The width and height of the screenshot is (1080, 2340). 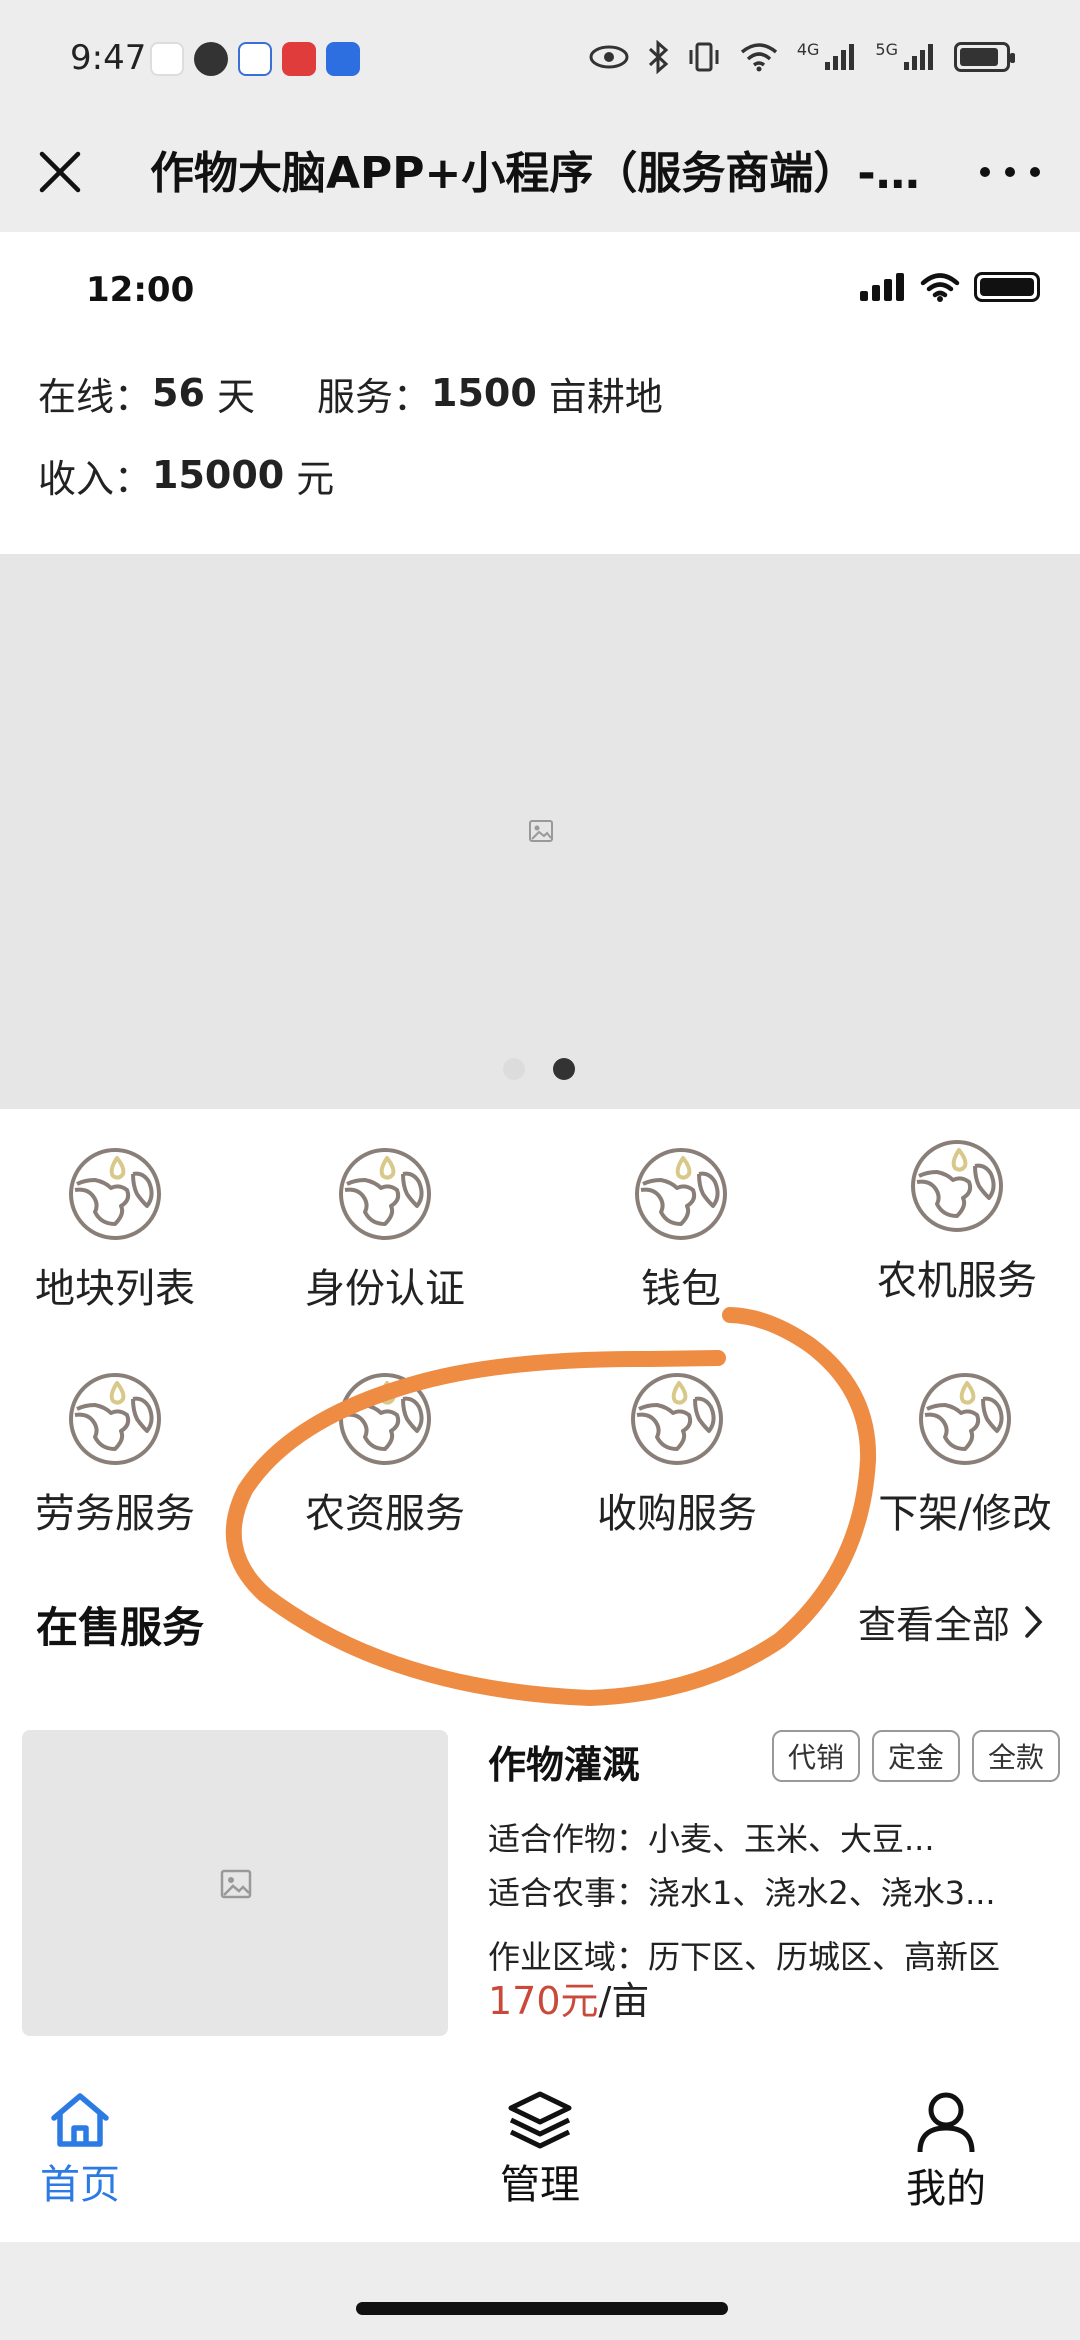 What do you see at coordinates (840, 57) in the screenshot?
I see `signal-4g-icon` at bounding box center [840, 57].